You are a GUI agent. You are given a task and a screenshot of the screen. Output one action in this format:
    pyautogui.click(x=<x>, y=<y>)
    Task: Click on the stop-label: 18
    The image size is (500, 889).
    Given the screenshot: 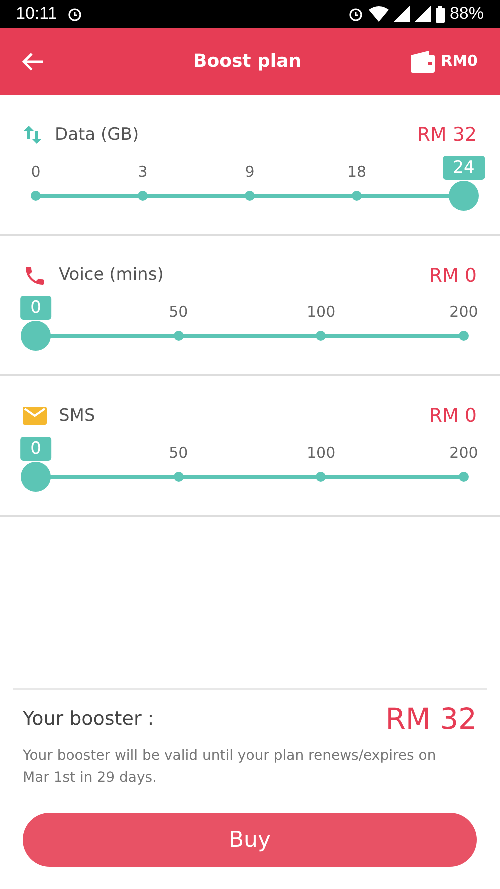 What is the action you would take?
    pyautogui.click(x=357, y=172)
    